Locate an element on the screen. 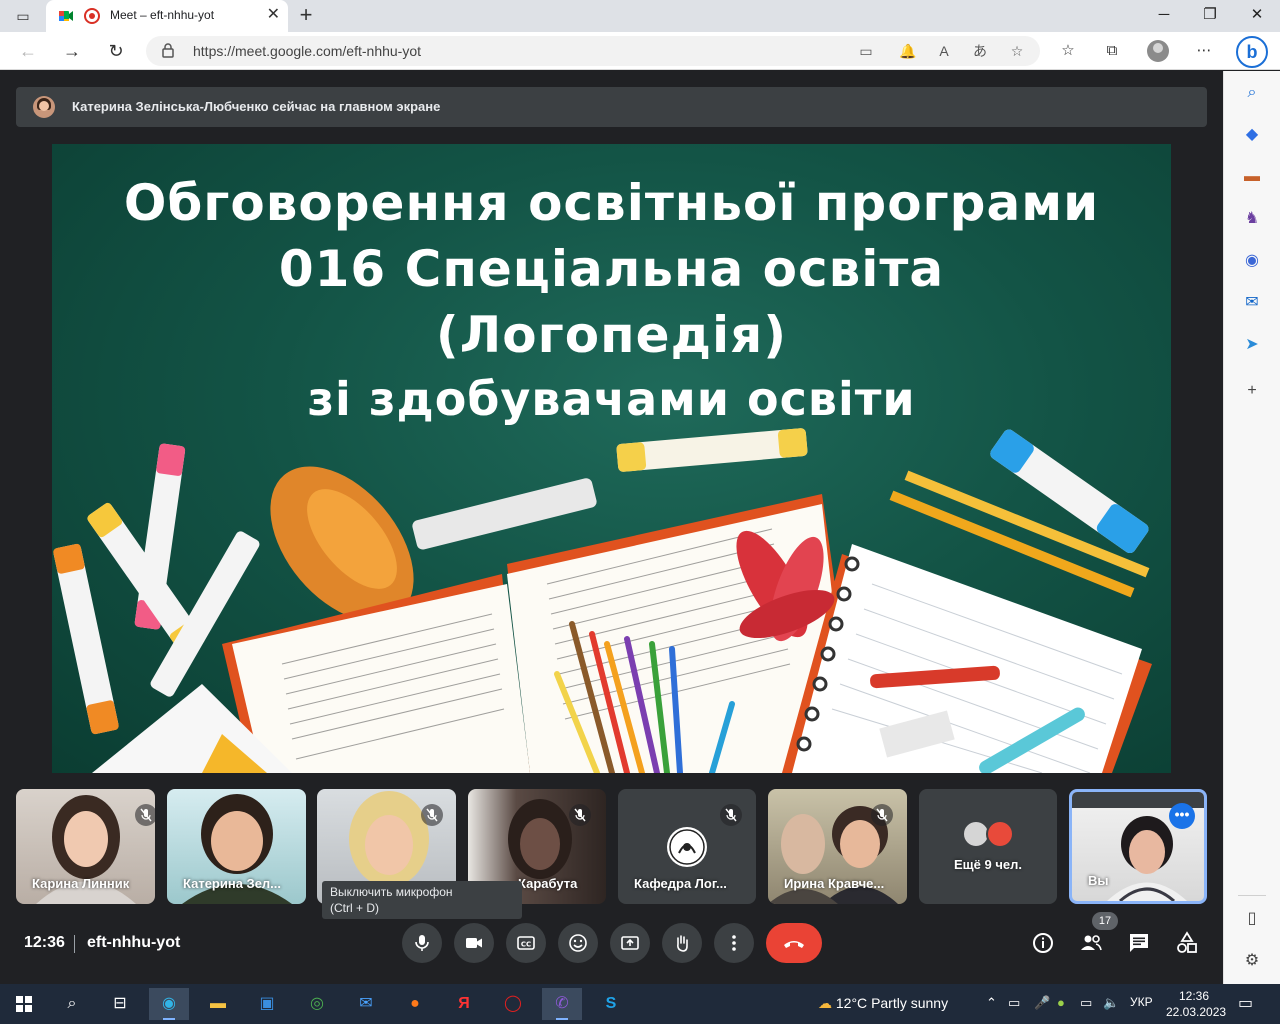  info-icon is located at coordinates (1043, 943).